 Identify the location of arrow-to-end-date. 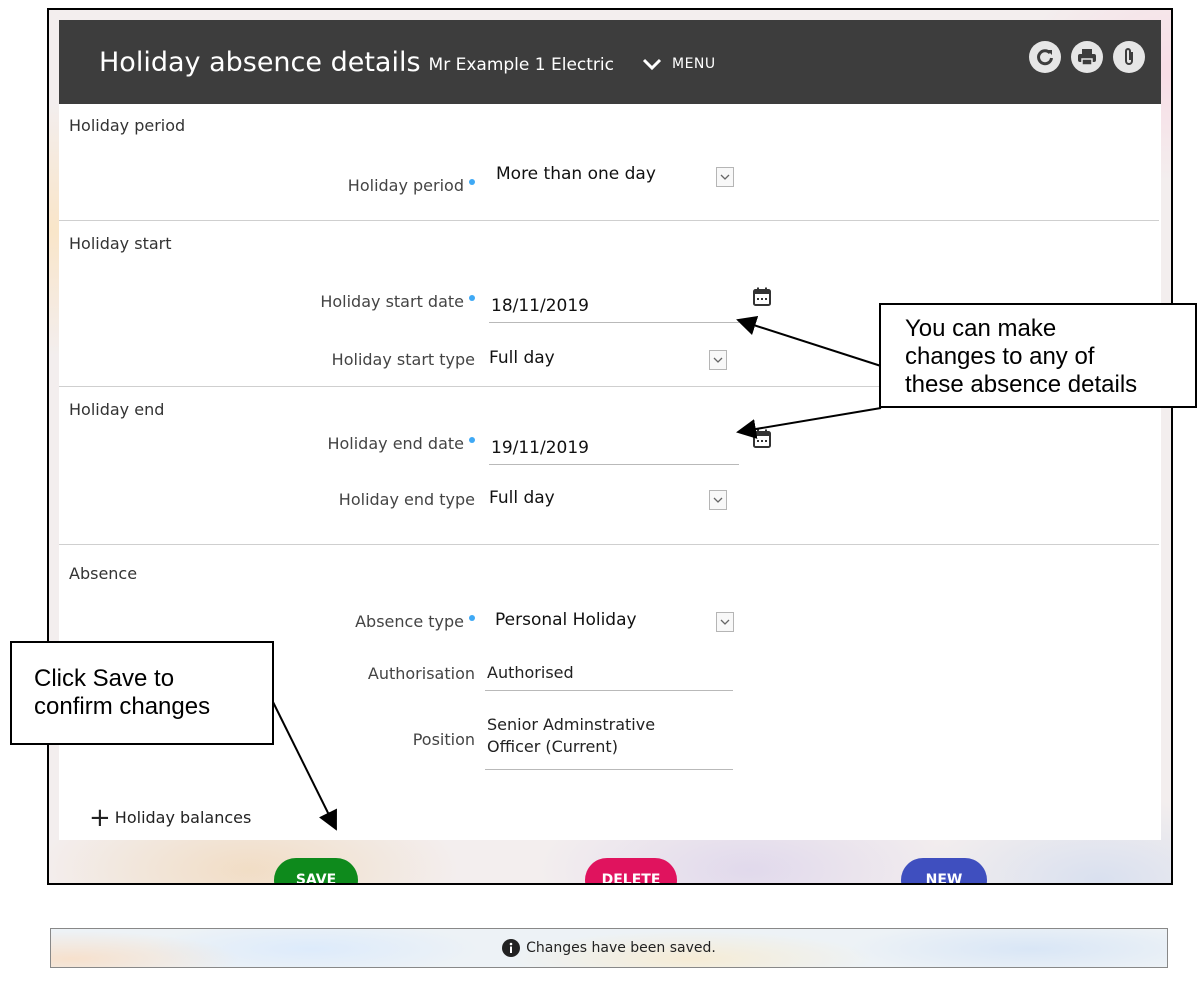
(809, 423).